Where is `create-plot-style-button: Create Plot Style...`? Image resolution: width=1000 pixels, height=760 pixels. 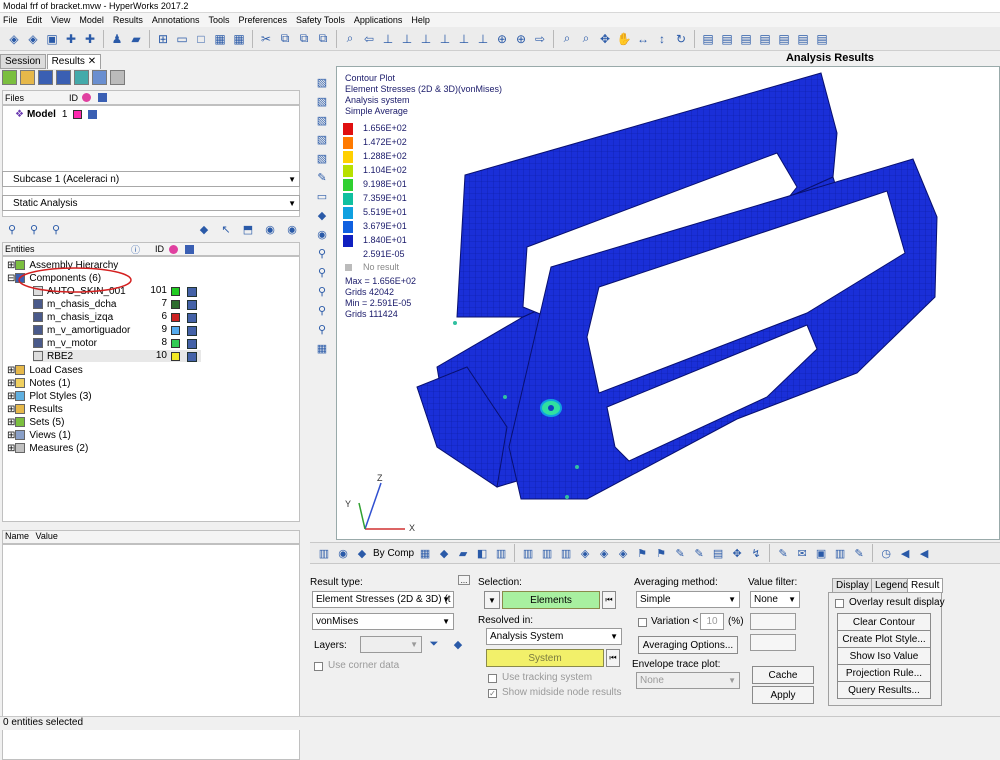 create-plot-style-button: Create Plot Style... is located at coordinates (884, 639).